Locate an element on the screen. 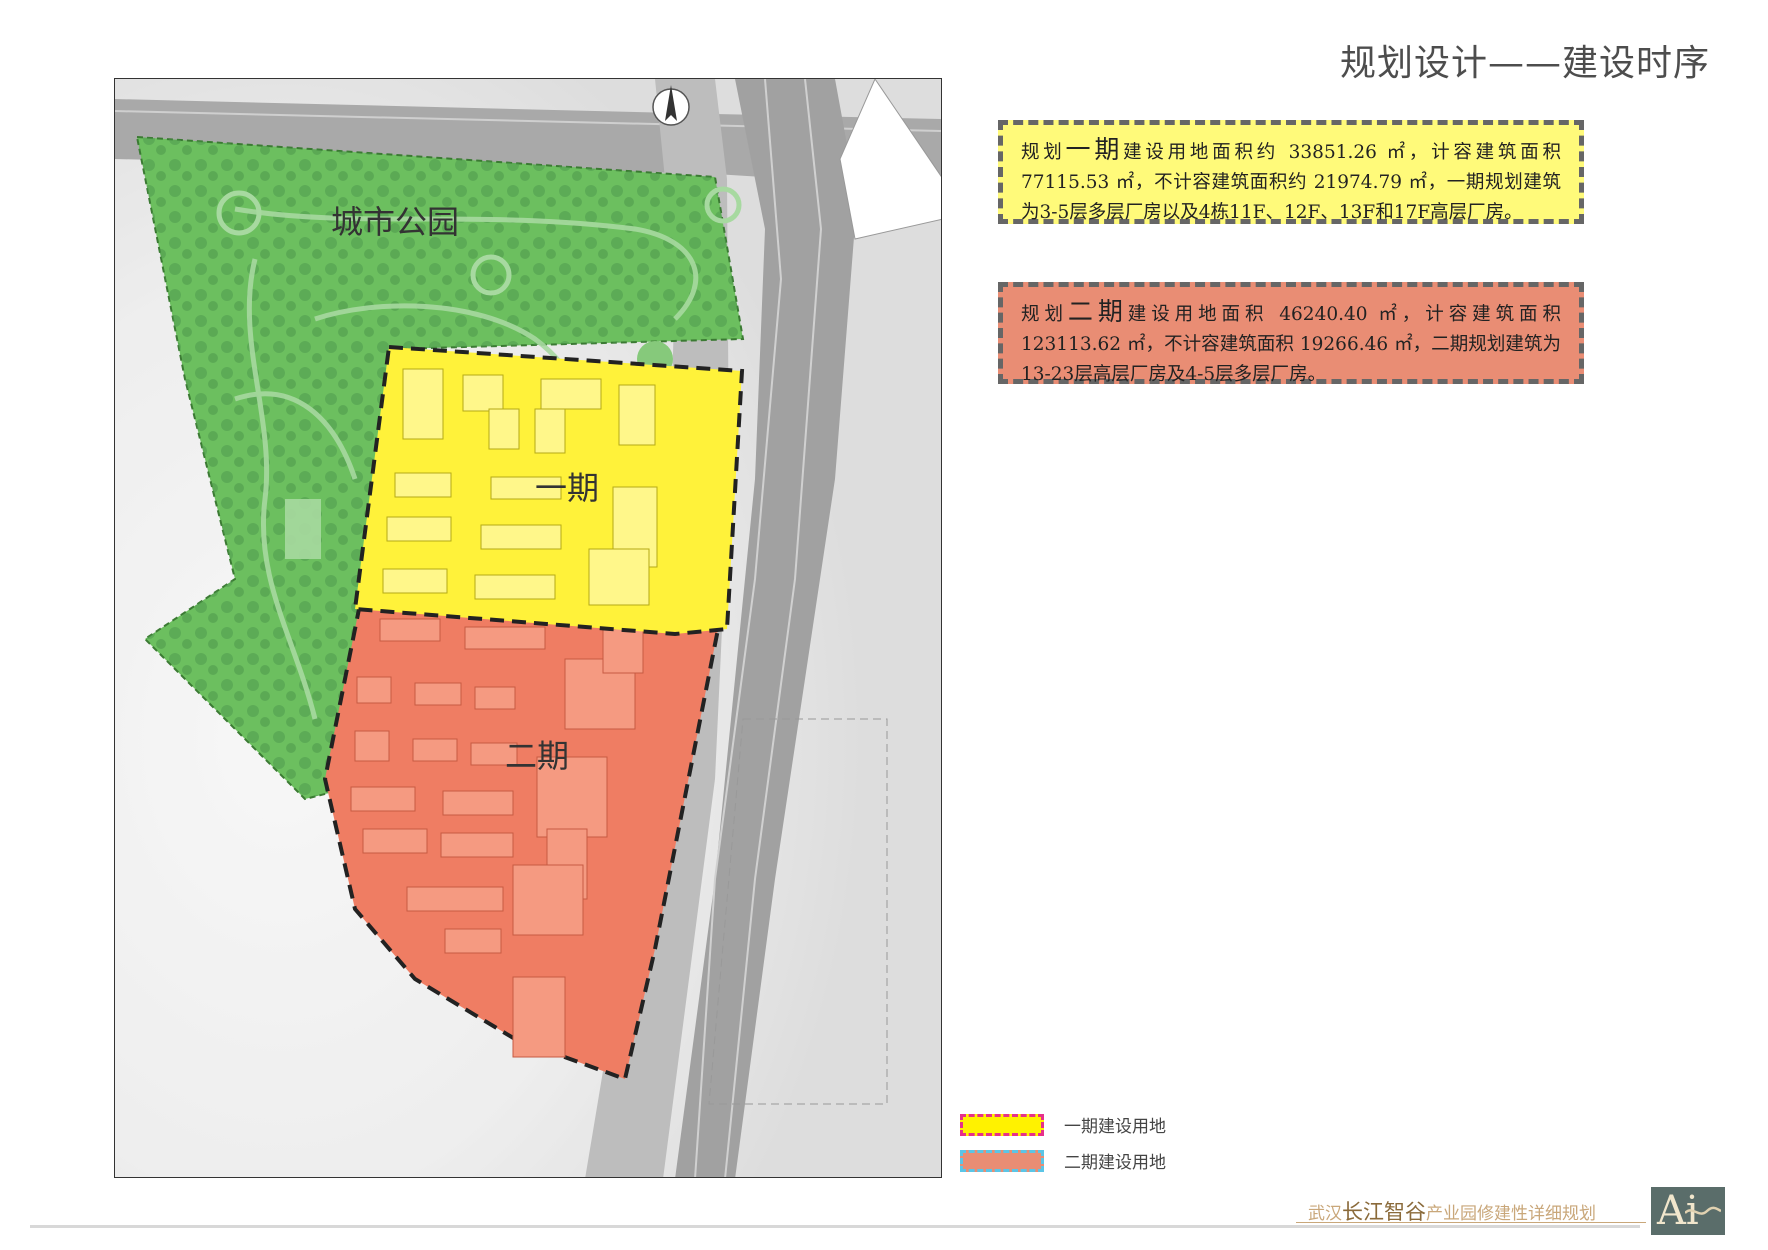 This screenshot has height=1250, width=1768. legend-phase2-label: 二期建设用地 is located at coordinates (1115, 1163).